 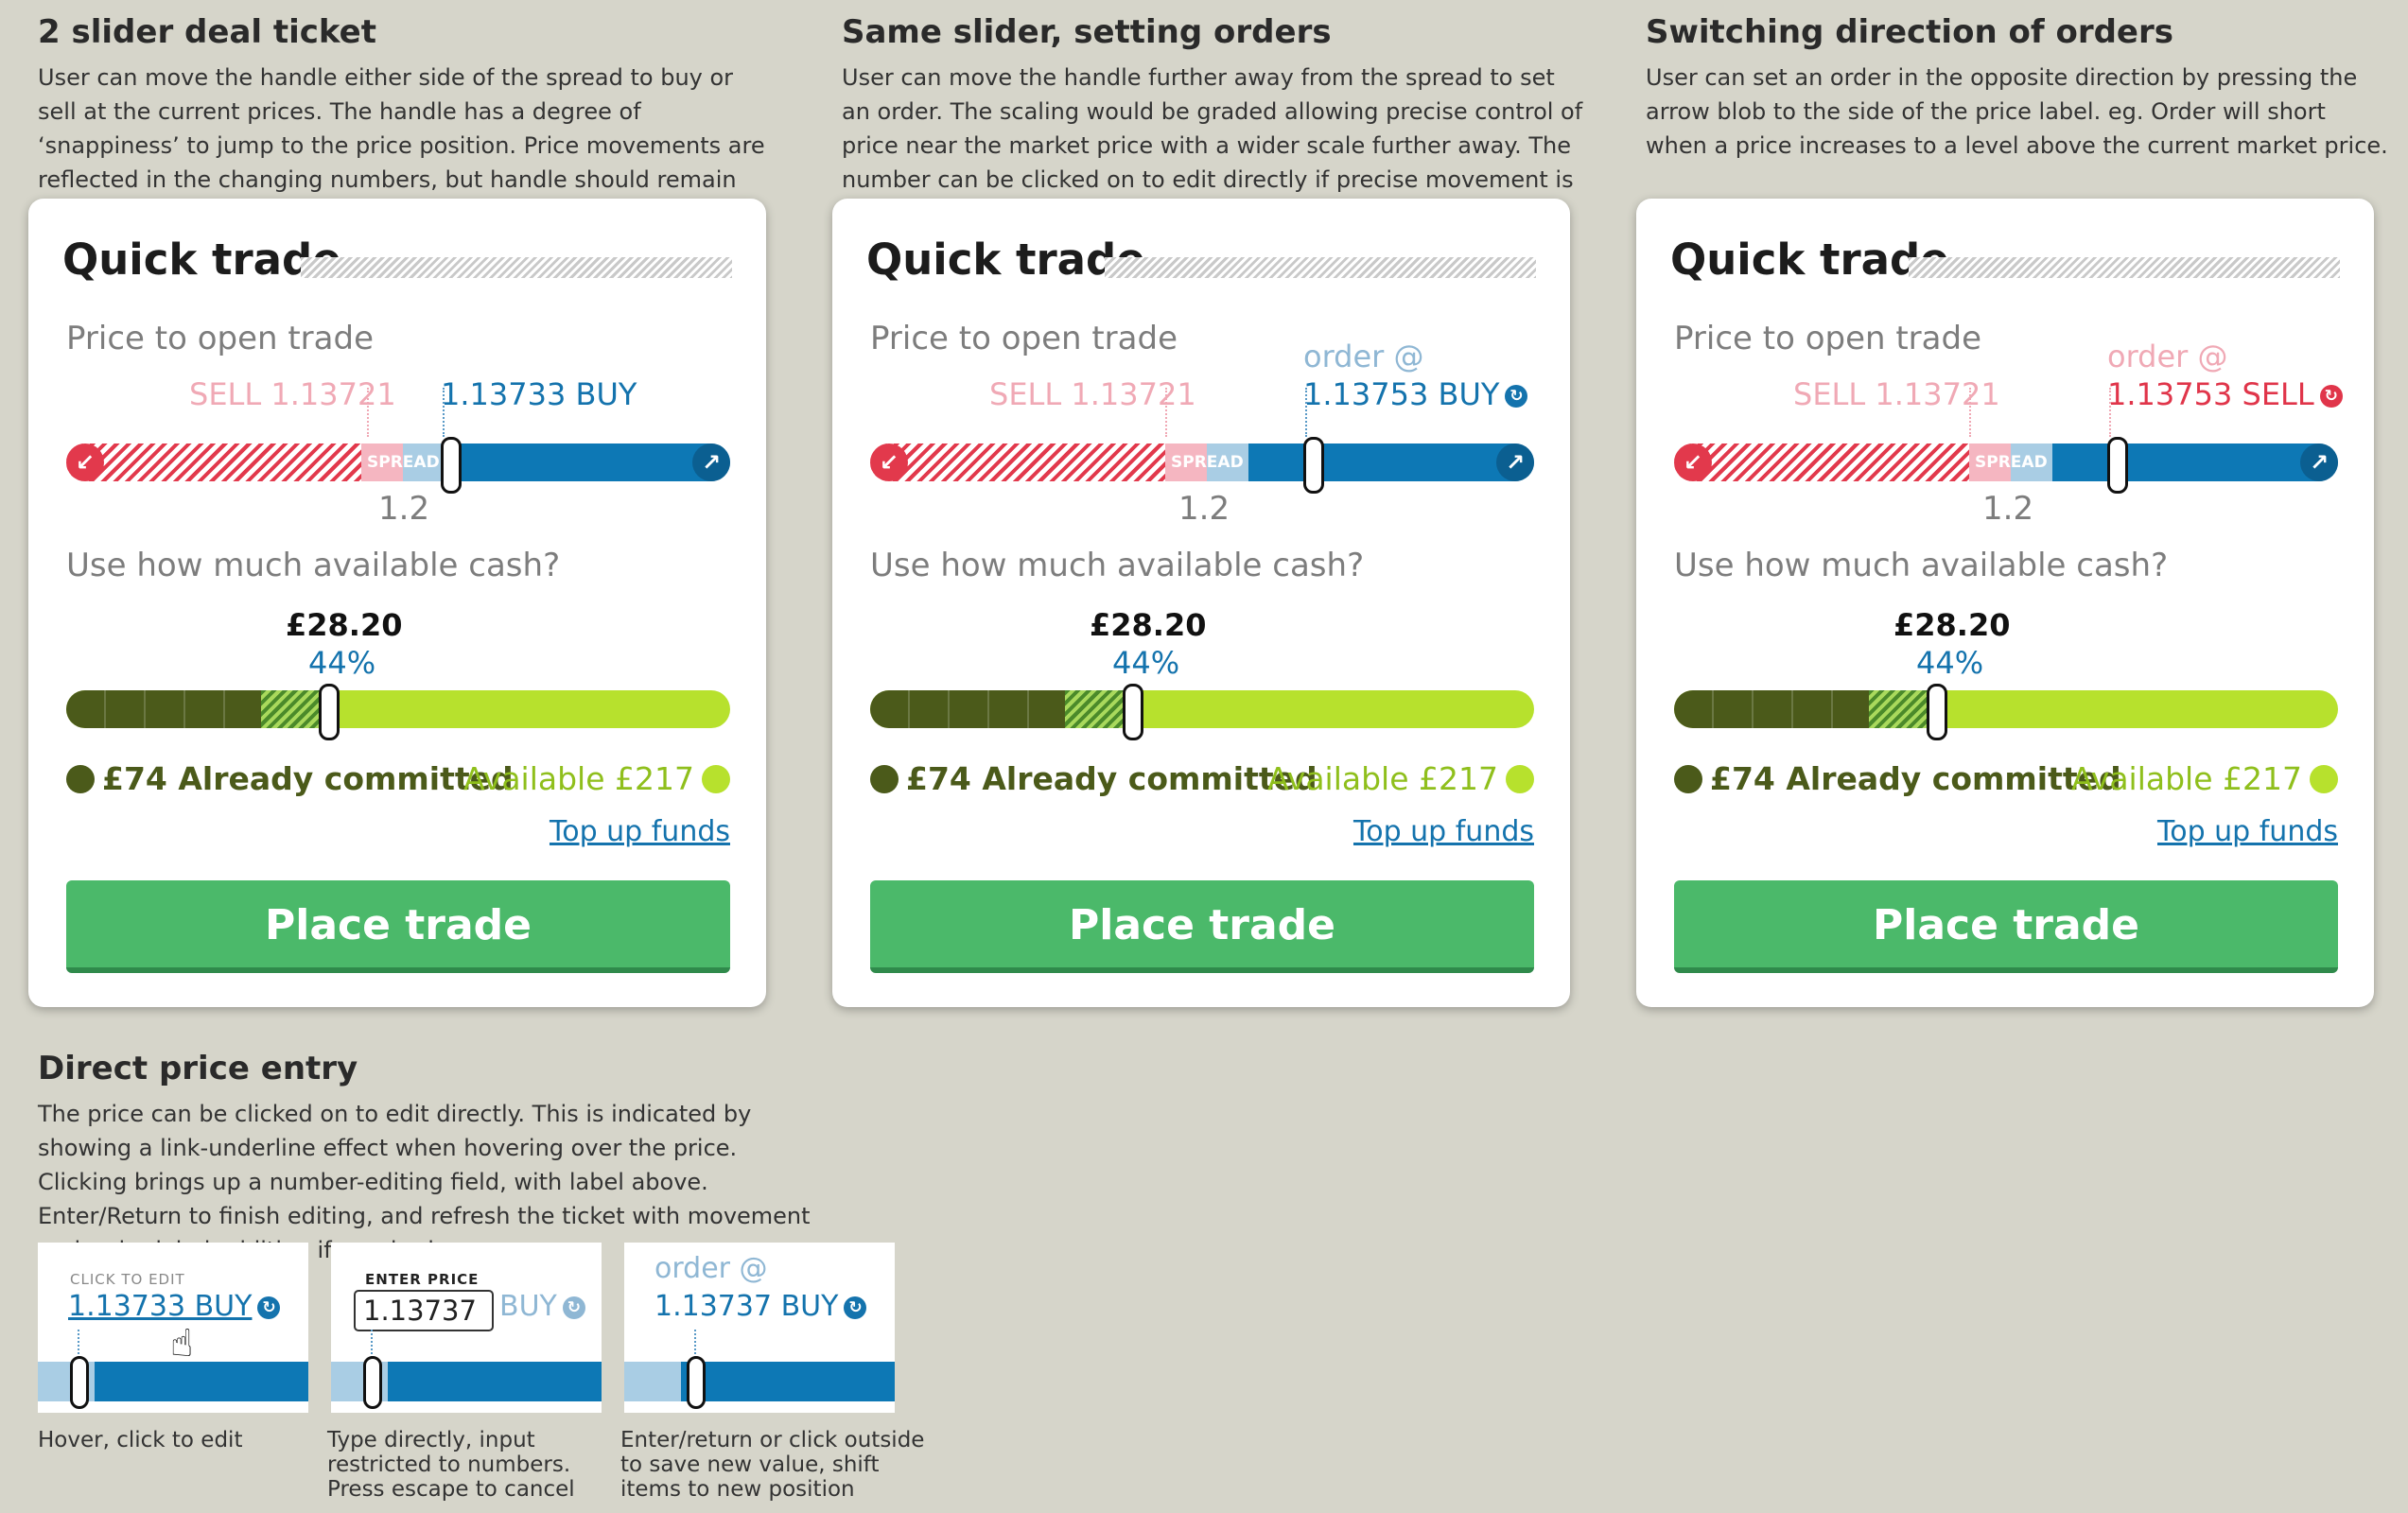 What do you see at coordinates (141, 1440) in the screenshot?
I see `caption-hover: Hover, click to edit` at bounding box center [141, 1440].